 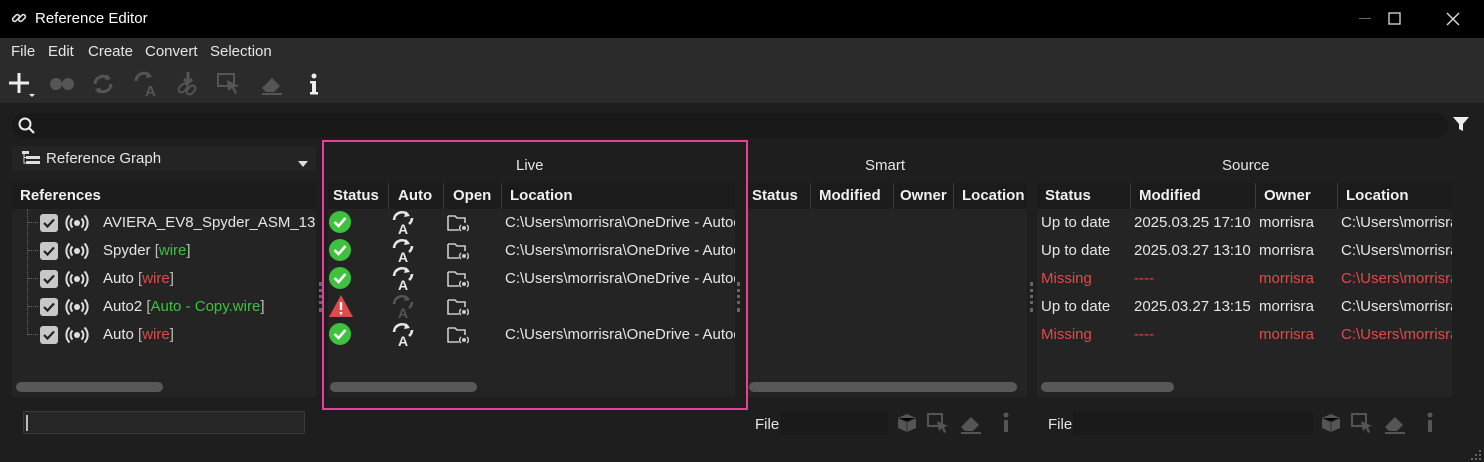 I want to click on live-col-location: Location, so click(x=541, y=195).